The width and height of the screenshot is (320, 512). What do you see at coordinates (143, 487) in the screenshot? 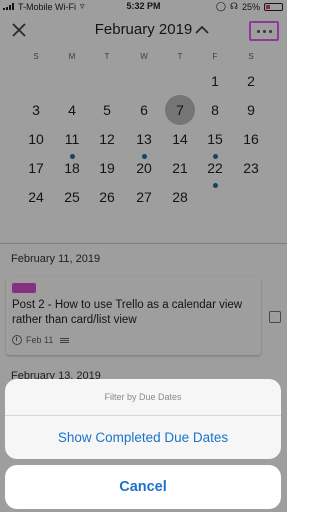
I see `cancel-button: Cancel` at bounding box center [143, 487].